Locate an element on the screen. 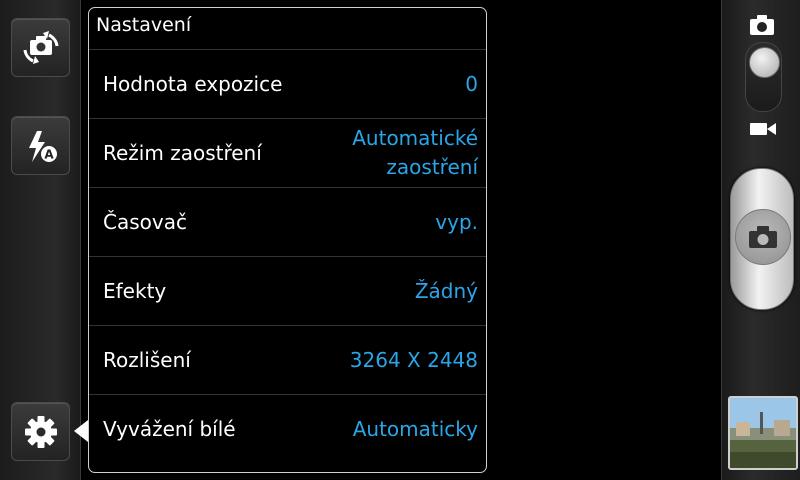  setting-label: Efekty is located at coordinates (135, 291).